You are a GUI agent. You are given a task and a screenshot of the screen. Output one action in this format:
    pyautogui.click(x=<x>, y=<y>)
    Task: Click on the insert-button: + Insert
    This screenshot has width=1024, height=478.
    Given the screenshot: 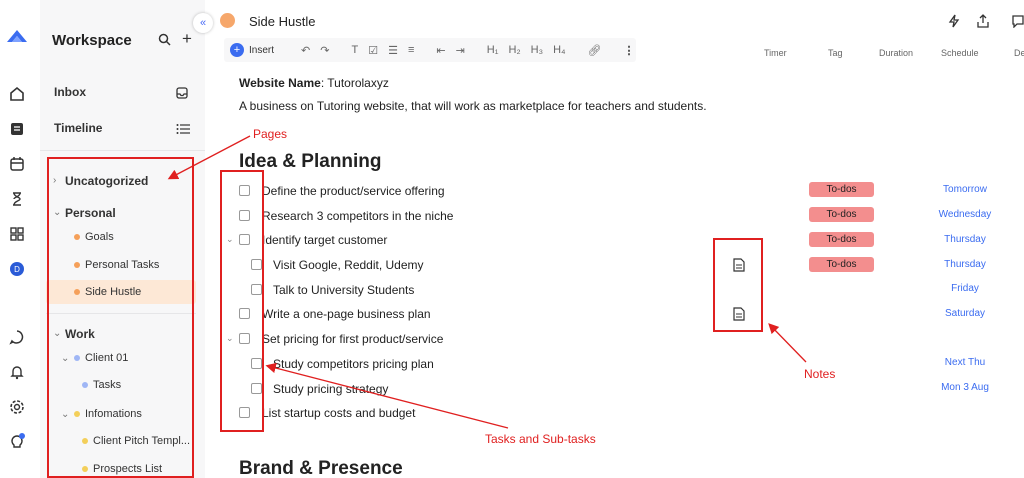 What is the action you would take?
    pyautogui.click(x=252, y=50)
    